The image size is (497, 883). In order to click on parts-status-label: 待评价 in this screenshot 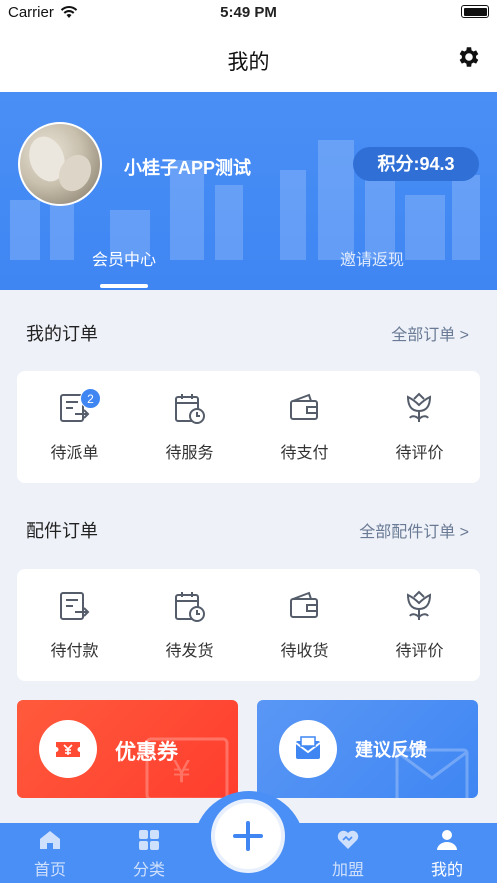, I will do `click(419, 651)`.